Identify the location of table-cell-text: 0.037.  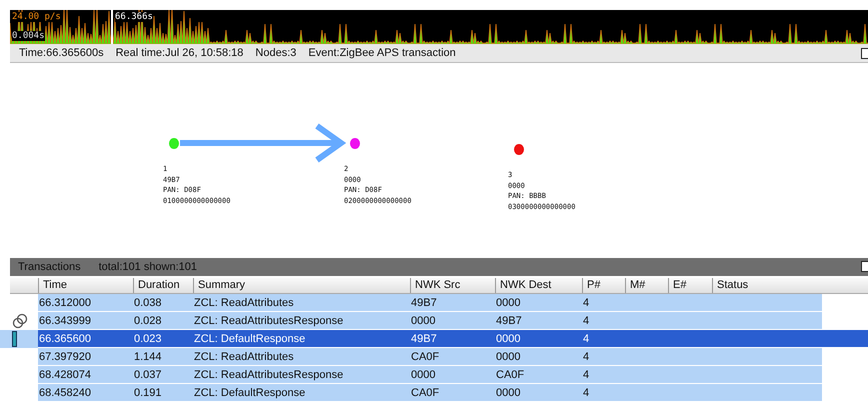
(148, 374).